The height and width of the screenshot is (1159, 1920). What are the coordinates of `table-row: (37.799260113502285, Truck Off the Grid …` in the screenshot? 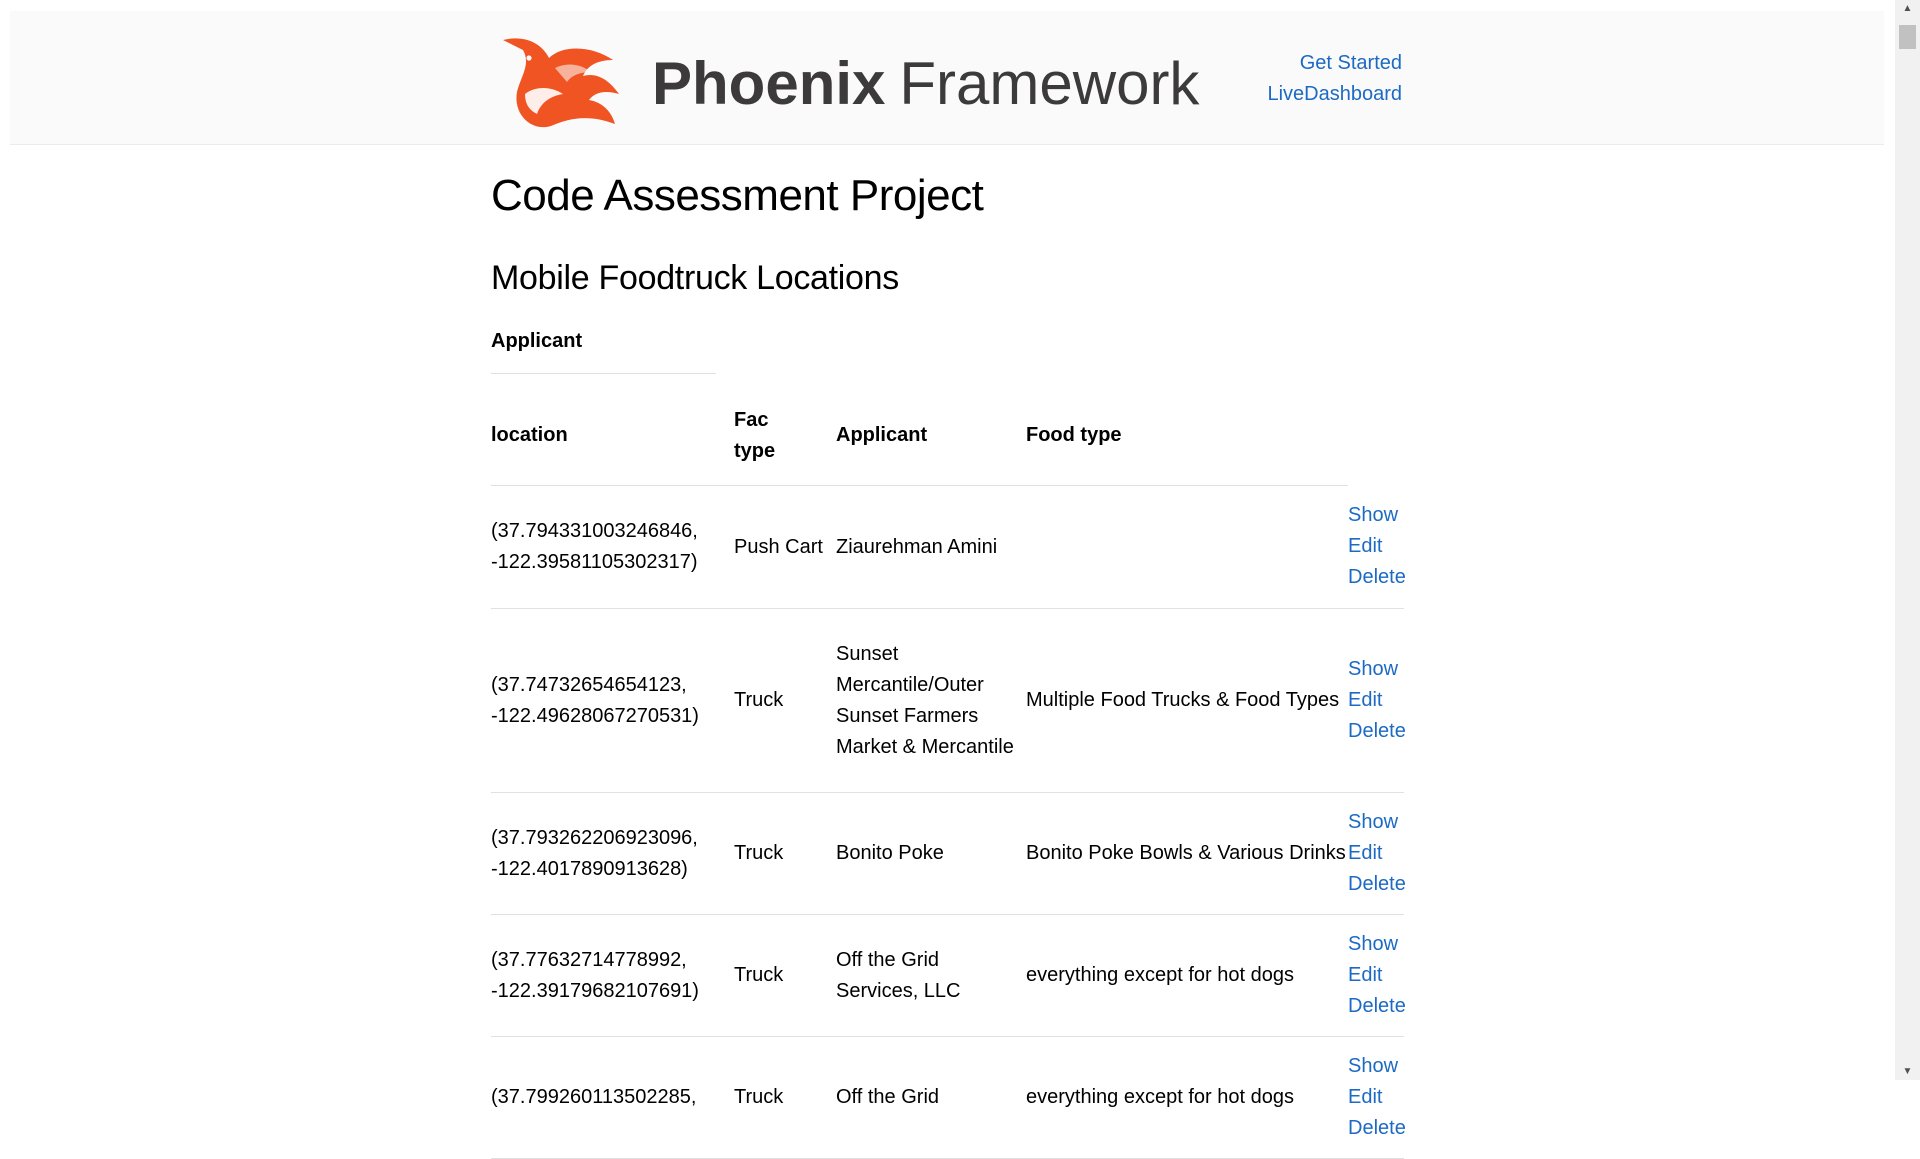 It's located at (948, 1097).